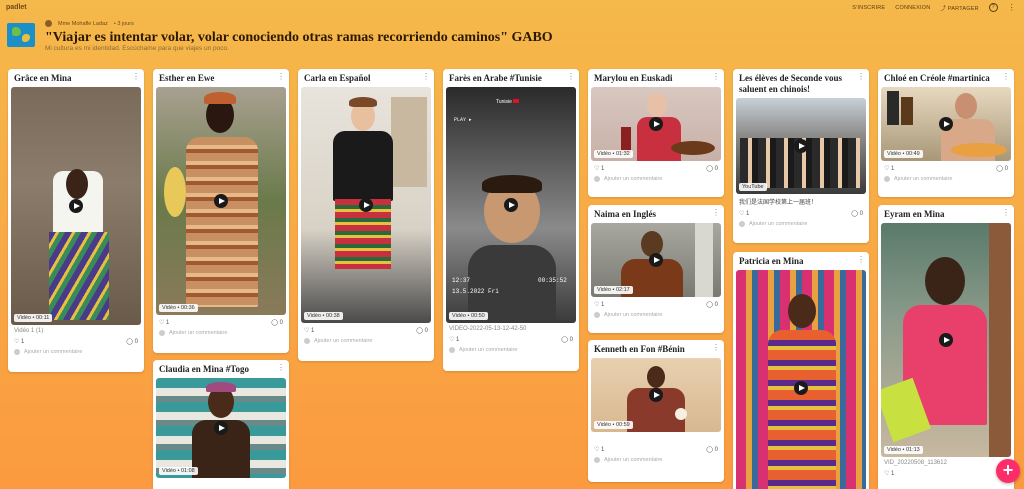 The image size is (1024, 489). What do you see at coordinates (16, 7) in the screenshot?
I see `brand-logo: padlet` at bounding box center [16, 7].